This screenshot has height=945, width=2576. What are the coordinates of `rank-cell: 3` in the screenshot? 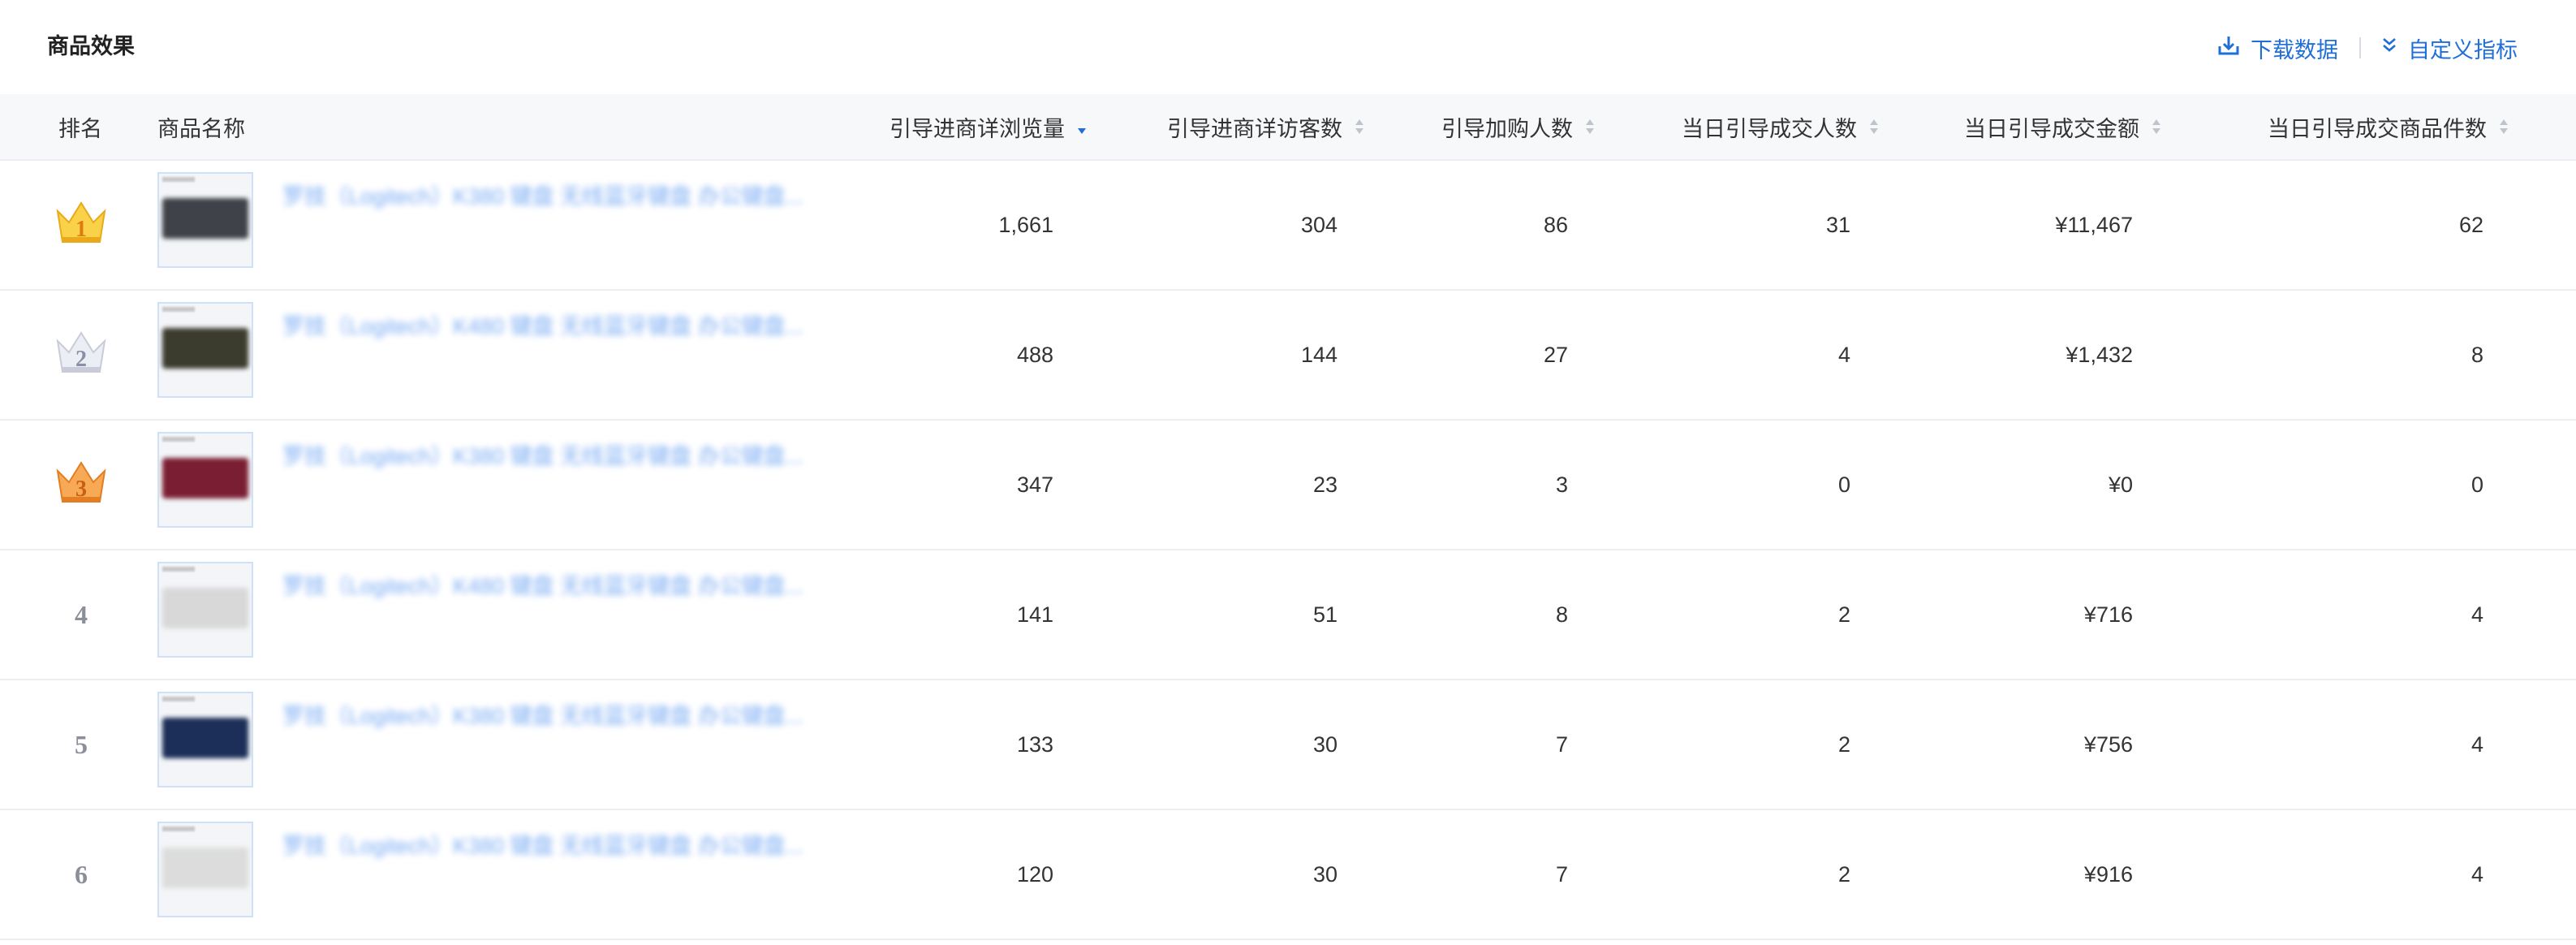 It's located at (82, 485).